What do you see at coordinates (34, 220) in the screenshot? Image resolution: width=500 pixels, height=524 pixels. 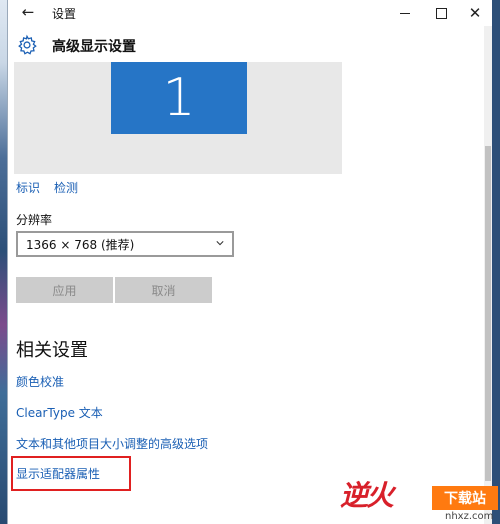 I see `resolution-label: 分辨率` at bounding box center [34, 220].